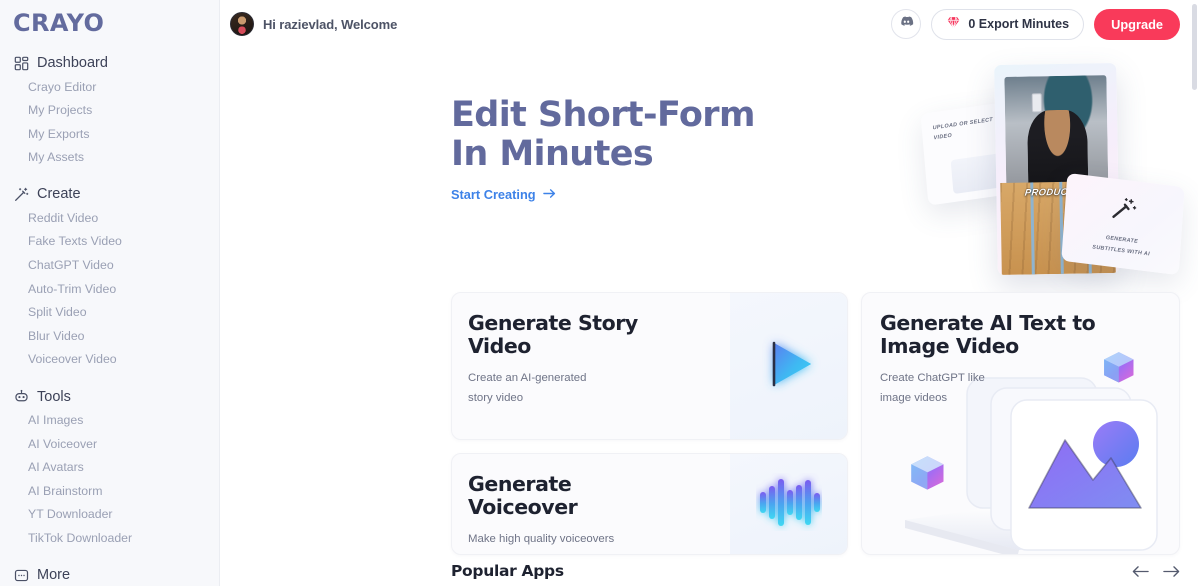 Image resolution: width=1198 pixels, height=586 pixels. What do you see at coordinates (815, 571) in the screenshot?
I see `popular-apps-section: Popular Apps` at bounding box center [815, 571].